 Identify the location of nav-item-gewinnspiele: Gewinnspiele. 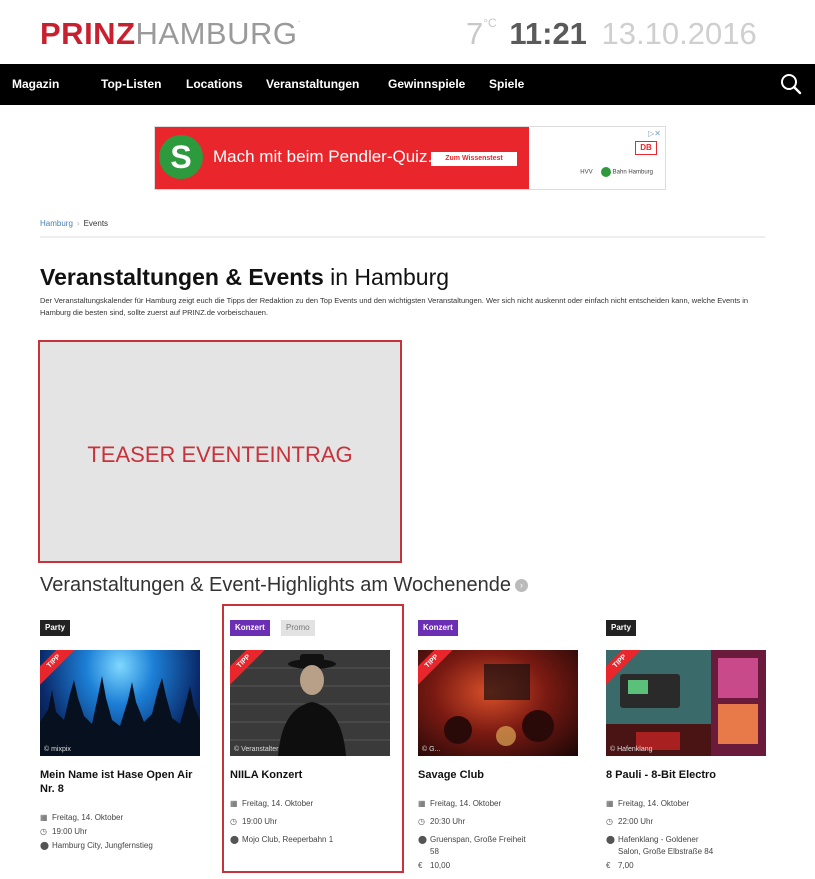
(426, 84).